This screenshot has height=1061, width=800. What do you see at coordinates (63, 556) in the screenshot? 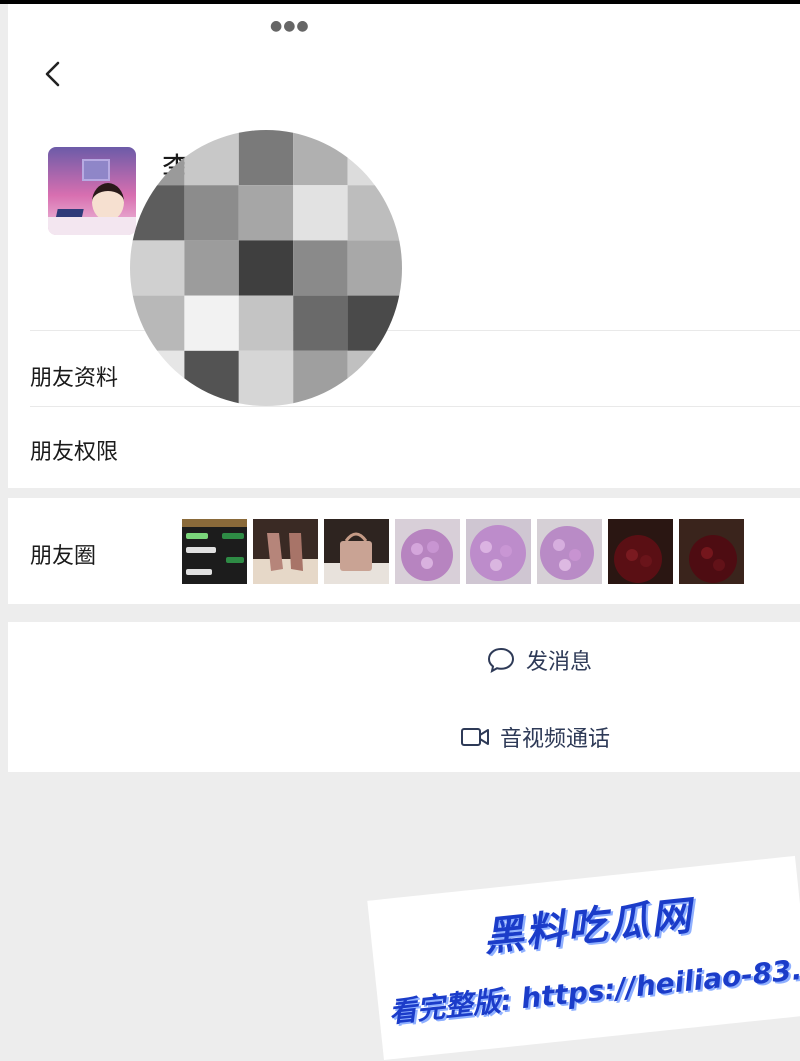
I see `moments-label: 朋友圈` at bounding box center [63, 556].